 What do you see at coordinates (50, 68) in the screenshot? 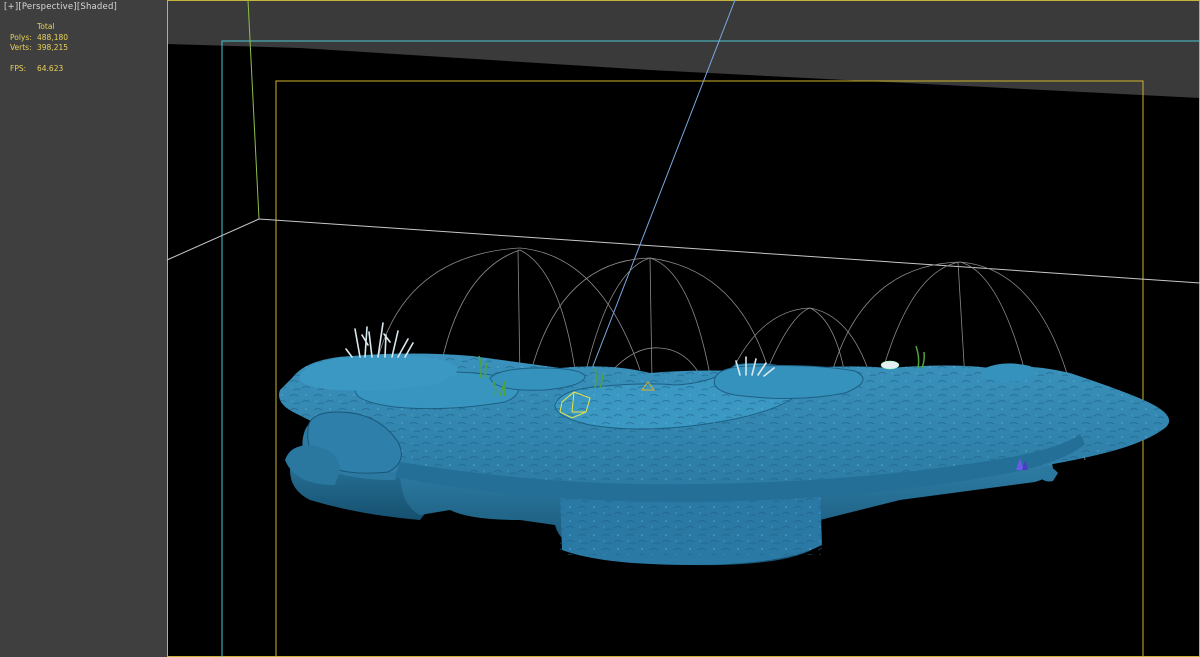
I see `stats-fps-value: 64.623` at bounding box center [50, 68].